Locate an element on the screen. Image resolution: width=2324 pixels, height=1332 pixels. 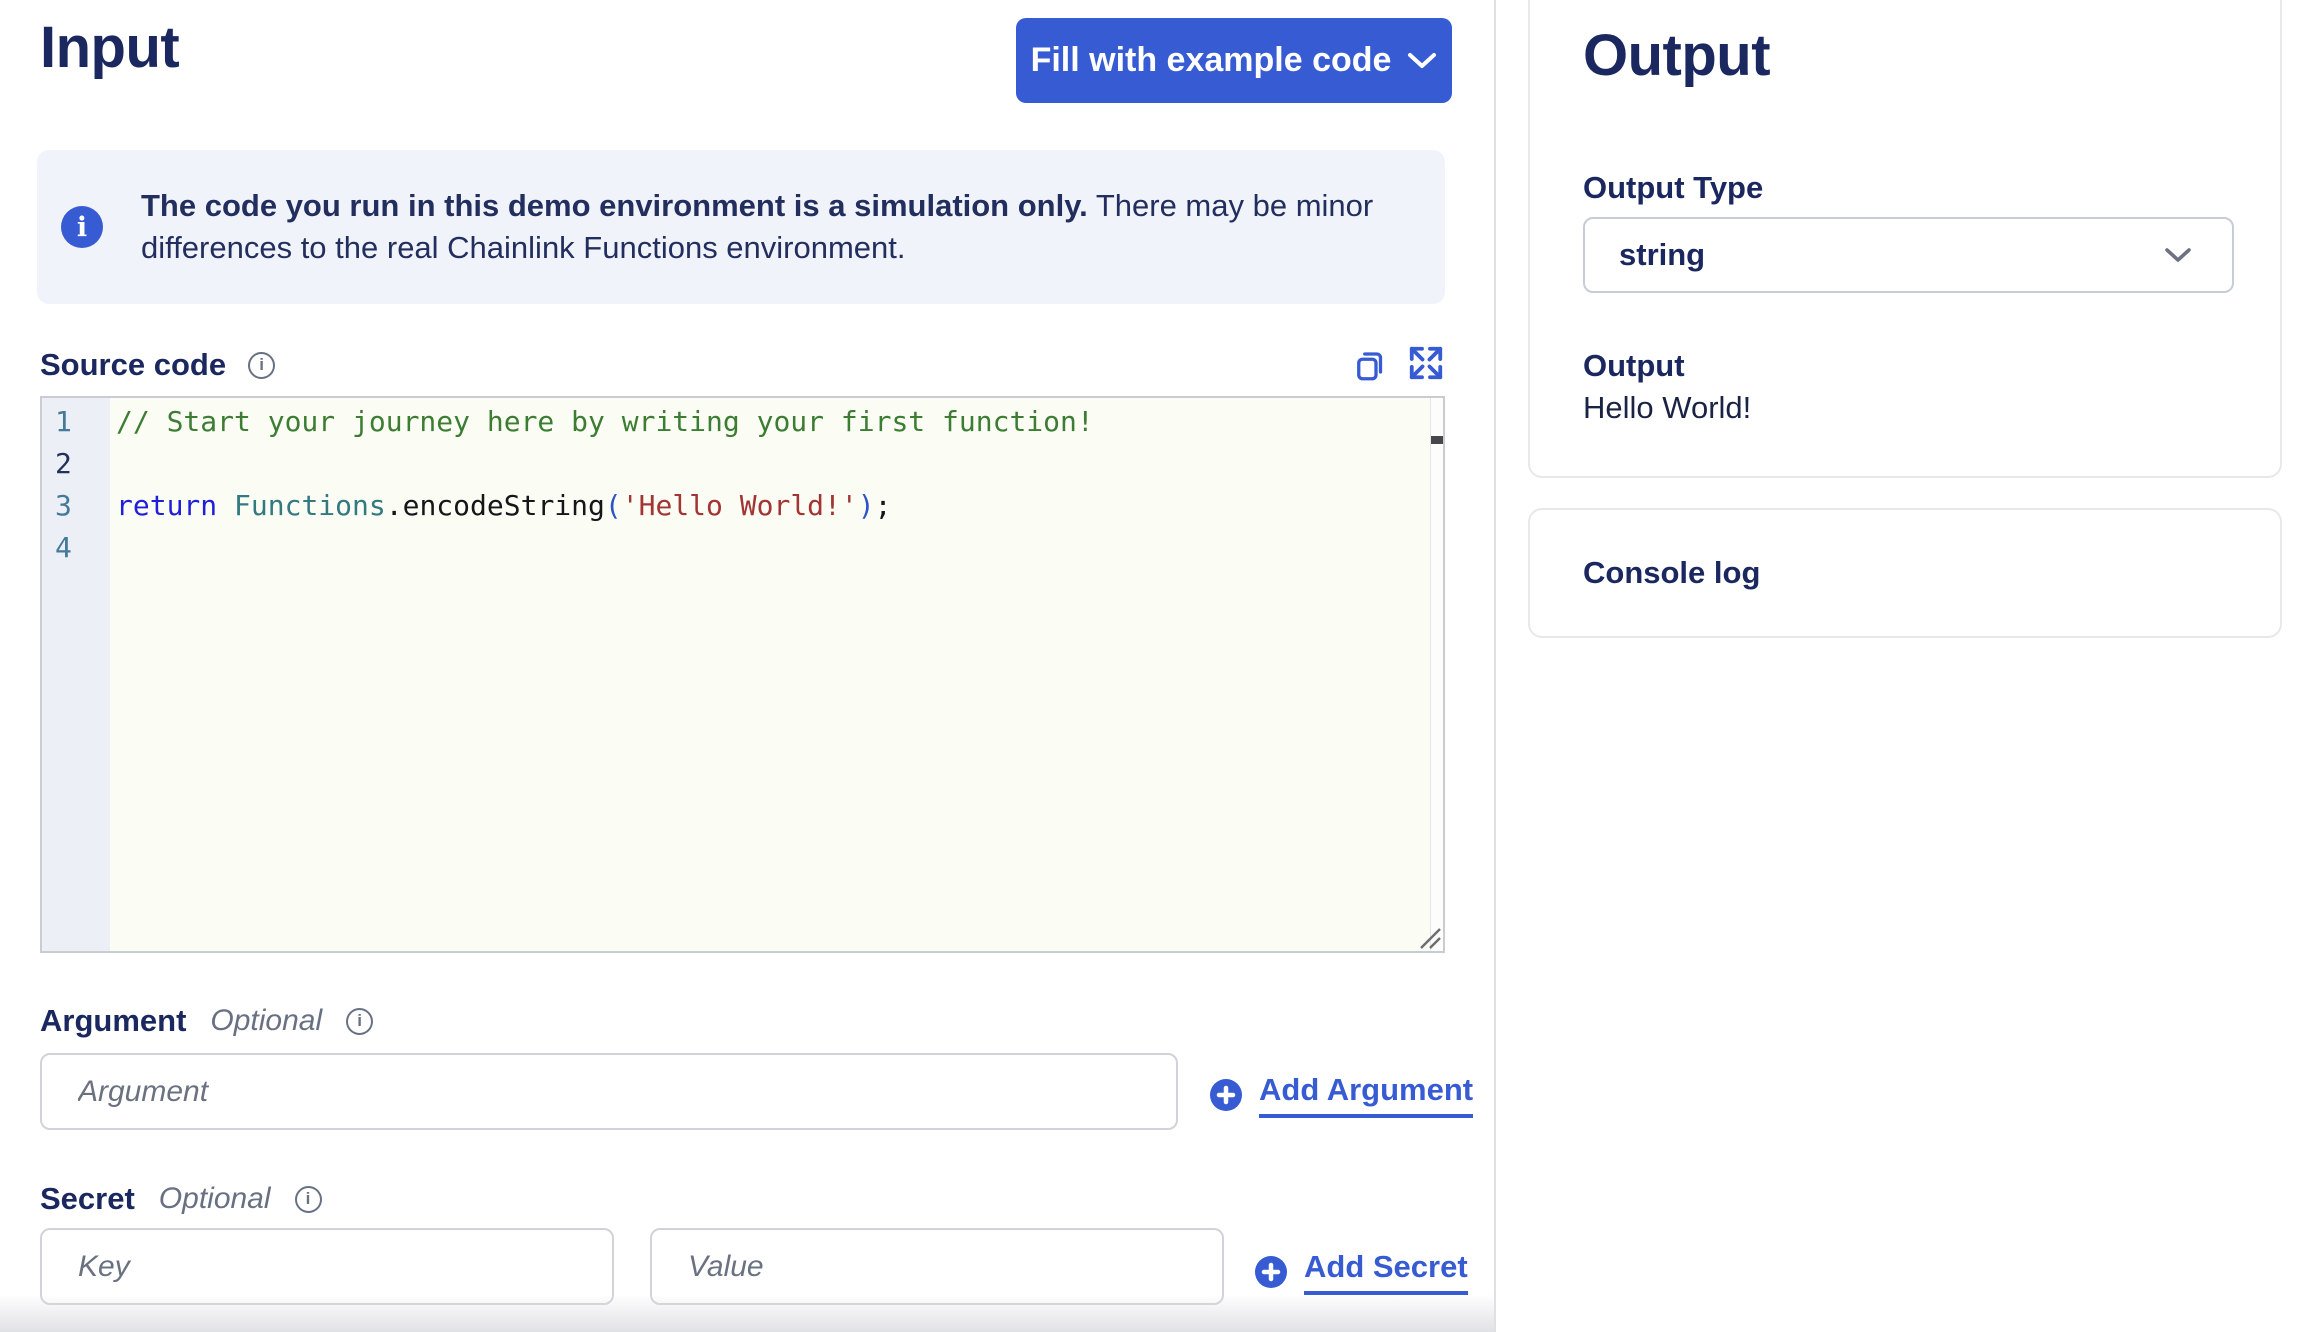
code-token: ; is located at coordinates (883, 505).